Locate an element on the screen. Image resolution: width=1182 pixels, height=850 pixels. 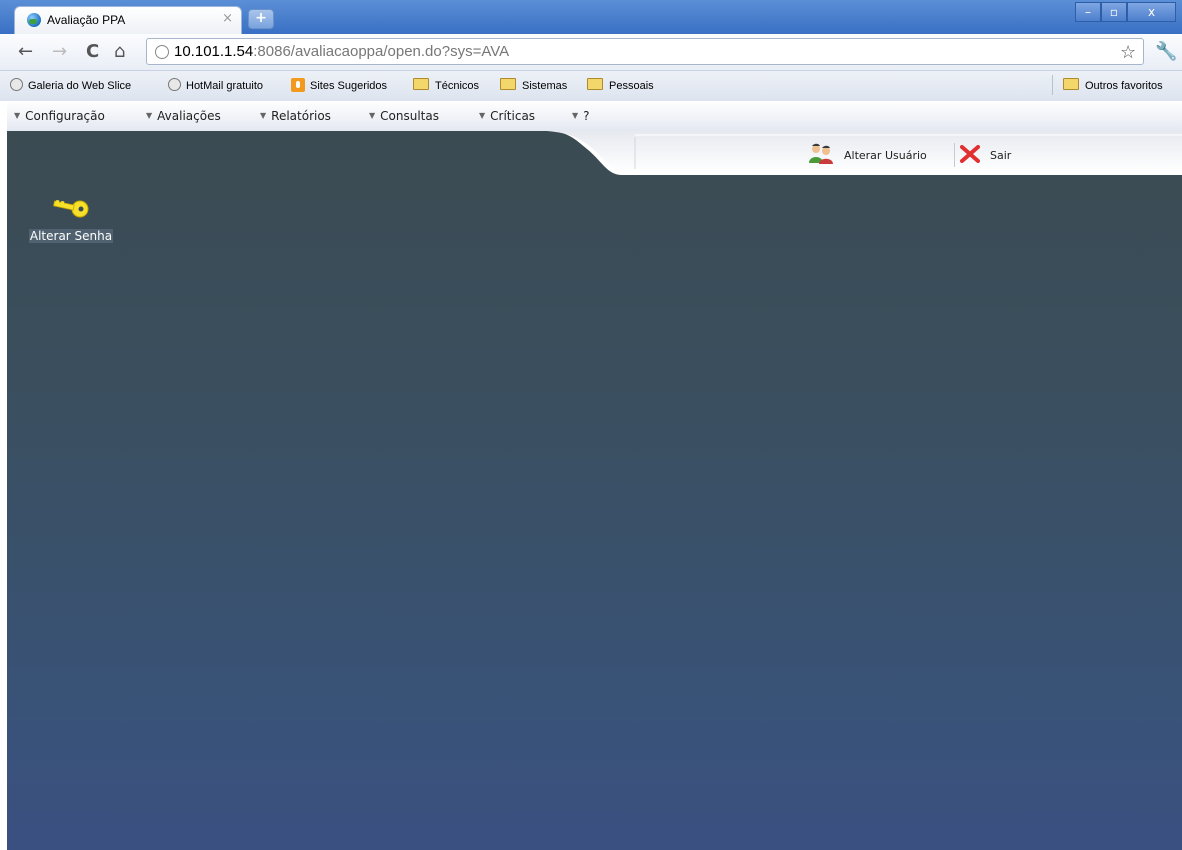
menu-label: Avaliações is located at coordinates (189, 116).